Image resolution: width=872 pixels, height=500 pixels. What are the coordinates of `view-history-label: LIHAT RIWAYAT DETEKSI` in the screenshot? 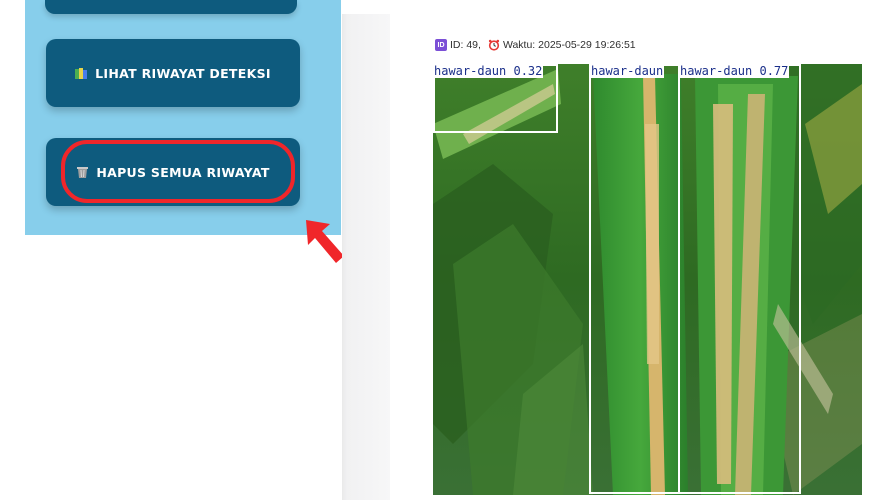 It's located at (183, 73).